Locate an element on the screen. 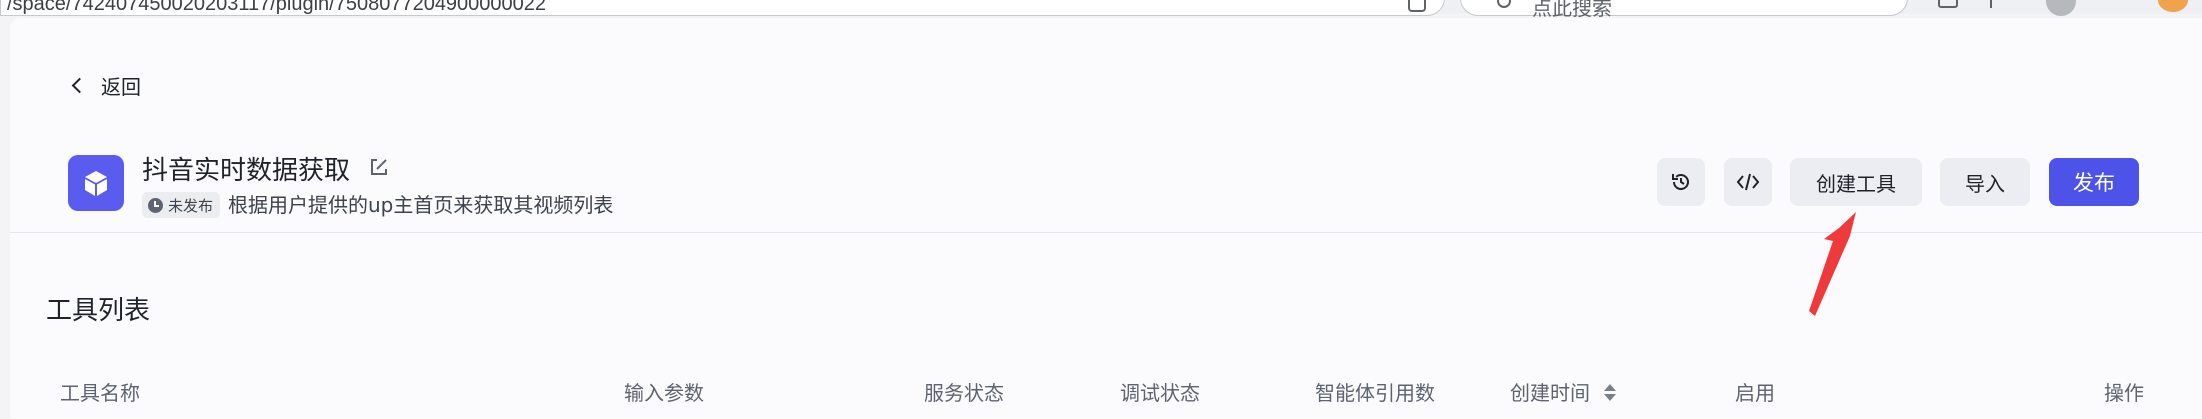 This screenshot has height=419, width=2202. publish-button: 发布 is located at coordinates (2094, 182).